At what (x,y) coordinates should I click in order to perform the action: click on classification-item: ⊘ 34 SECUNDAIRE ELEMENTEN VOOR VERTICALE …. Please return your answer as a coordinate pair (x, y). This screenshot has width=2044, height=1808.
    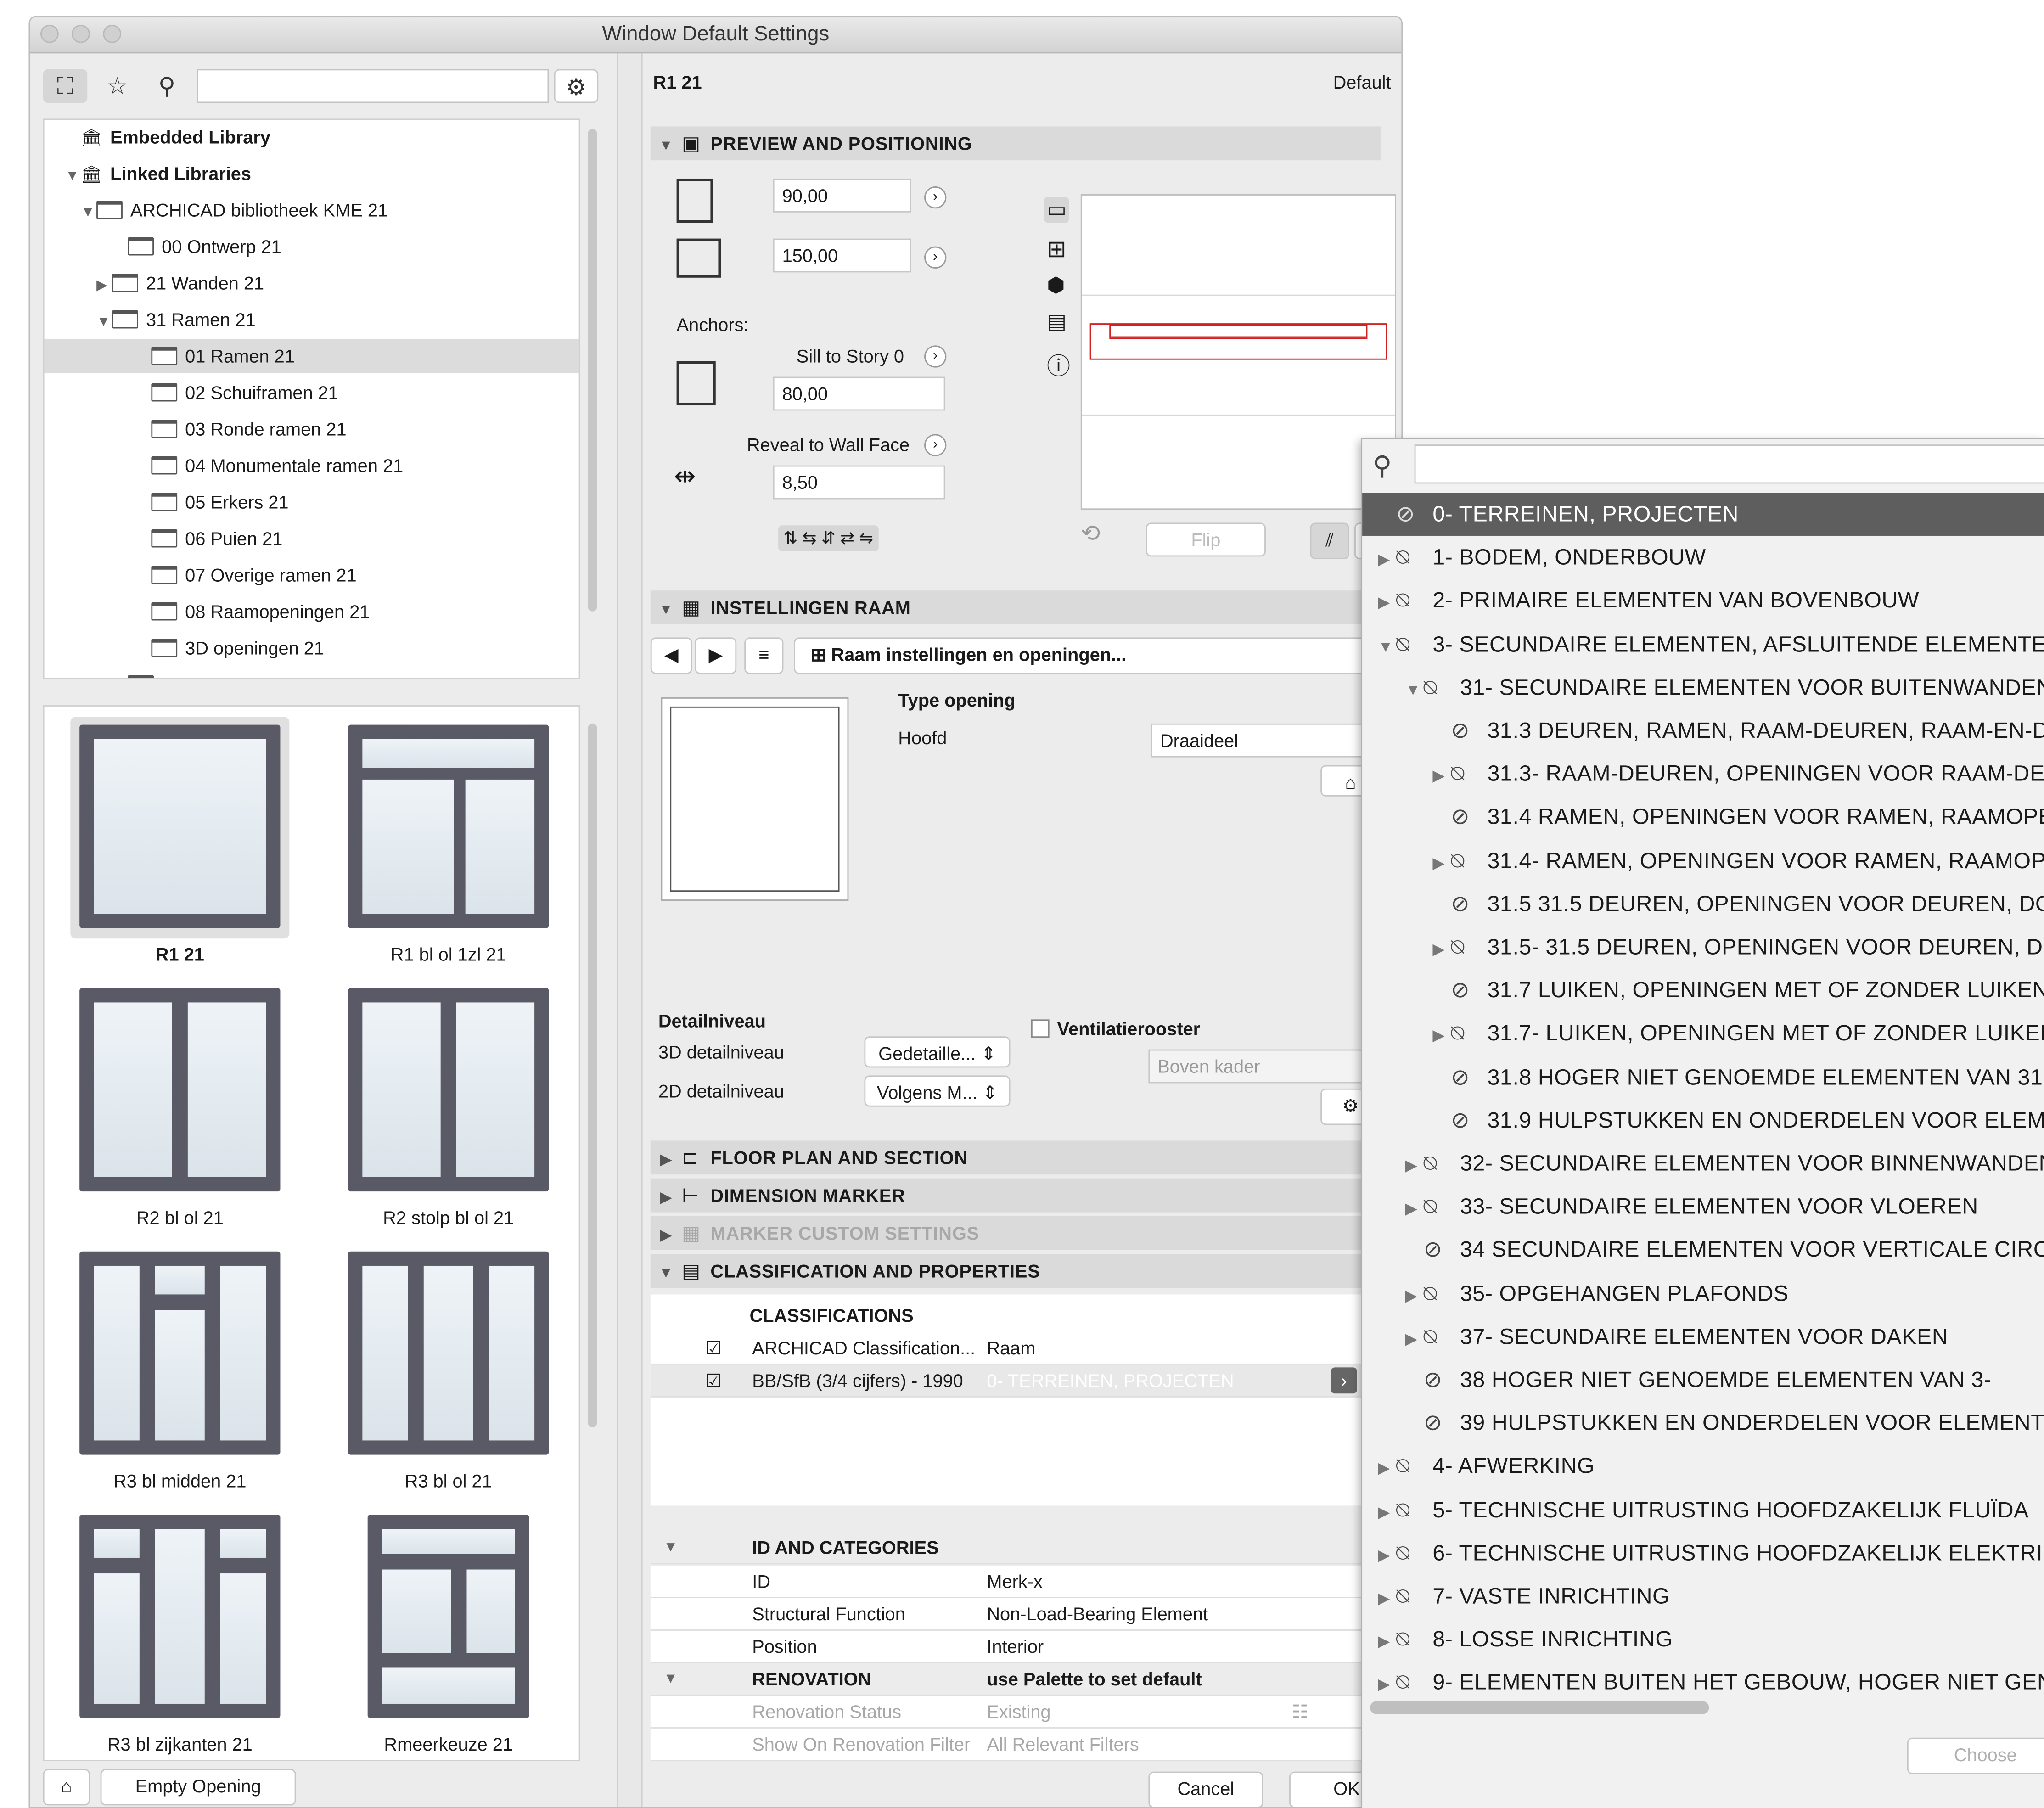
    Looking at the image, I should click on (1703, 1251).